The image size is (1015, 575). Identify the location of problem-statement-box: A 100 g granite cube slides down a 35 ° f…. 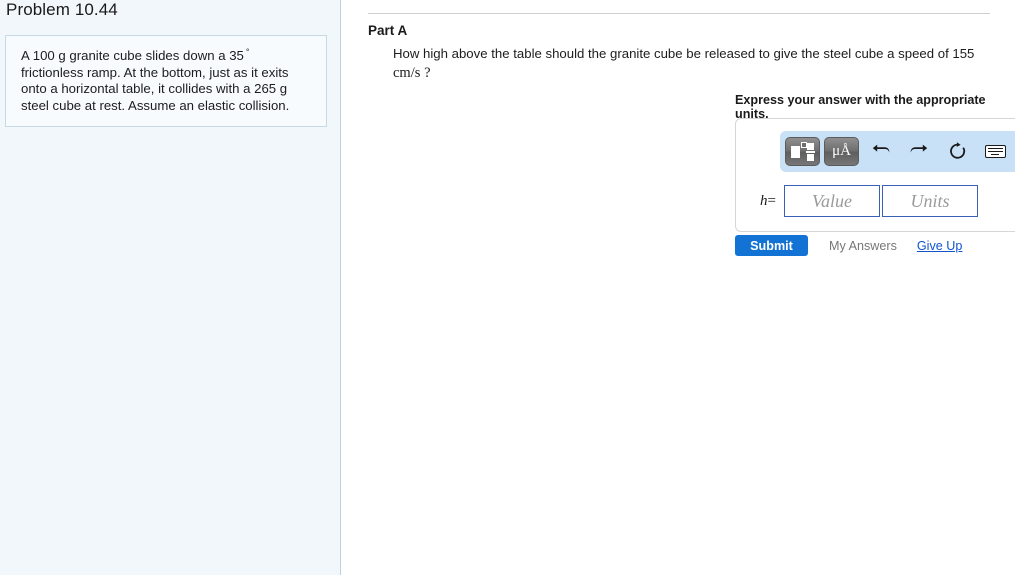
(166, 81).